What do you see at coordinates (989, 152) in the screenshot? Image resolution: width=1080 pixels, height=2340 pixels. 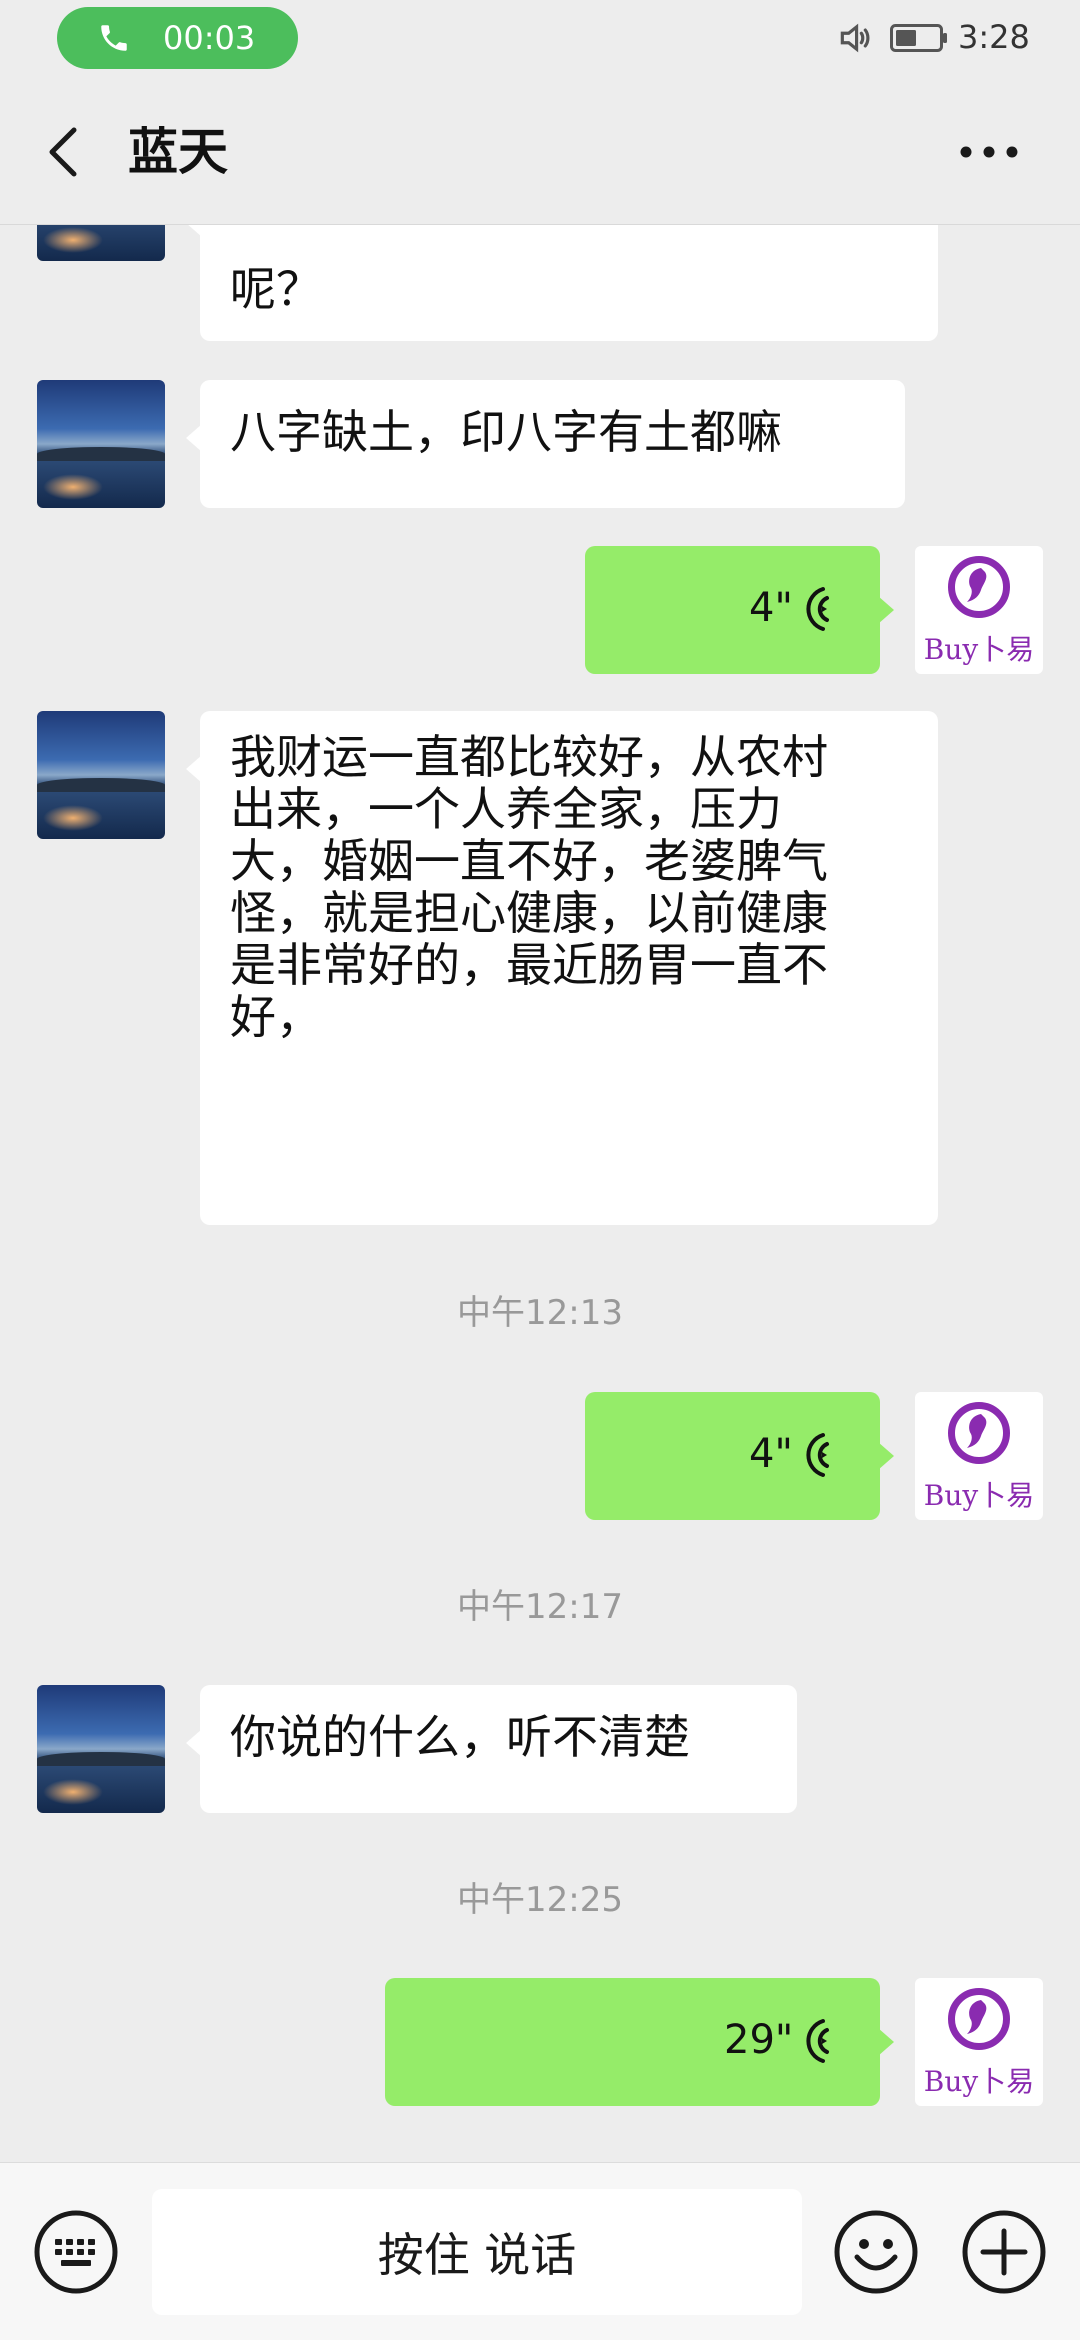 I see `more-dots-icon` at bounding box center [989, 152].